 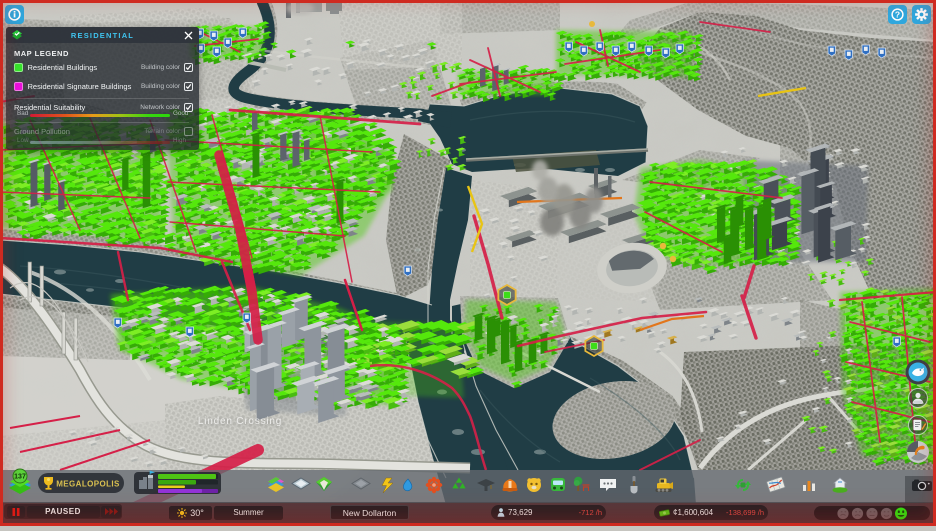 I want to click on svg-text: Linden Crossing, so click(x=240, y=421).